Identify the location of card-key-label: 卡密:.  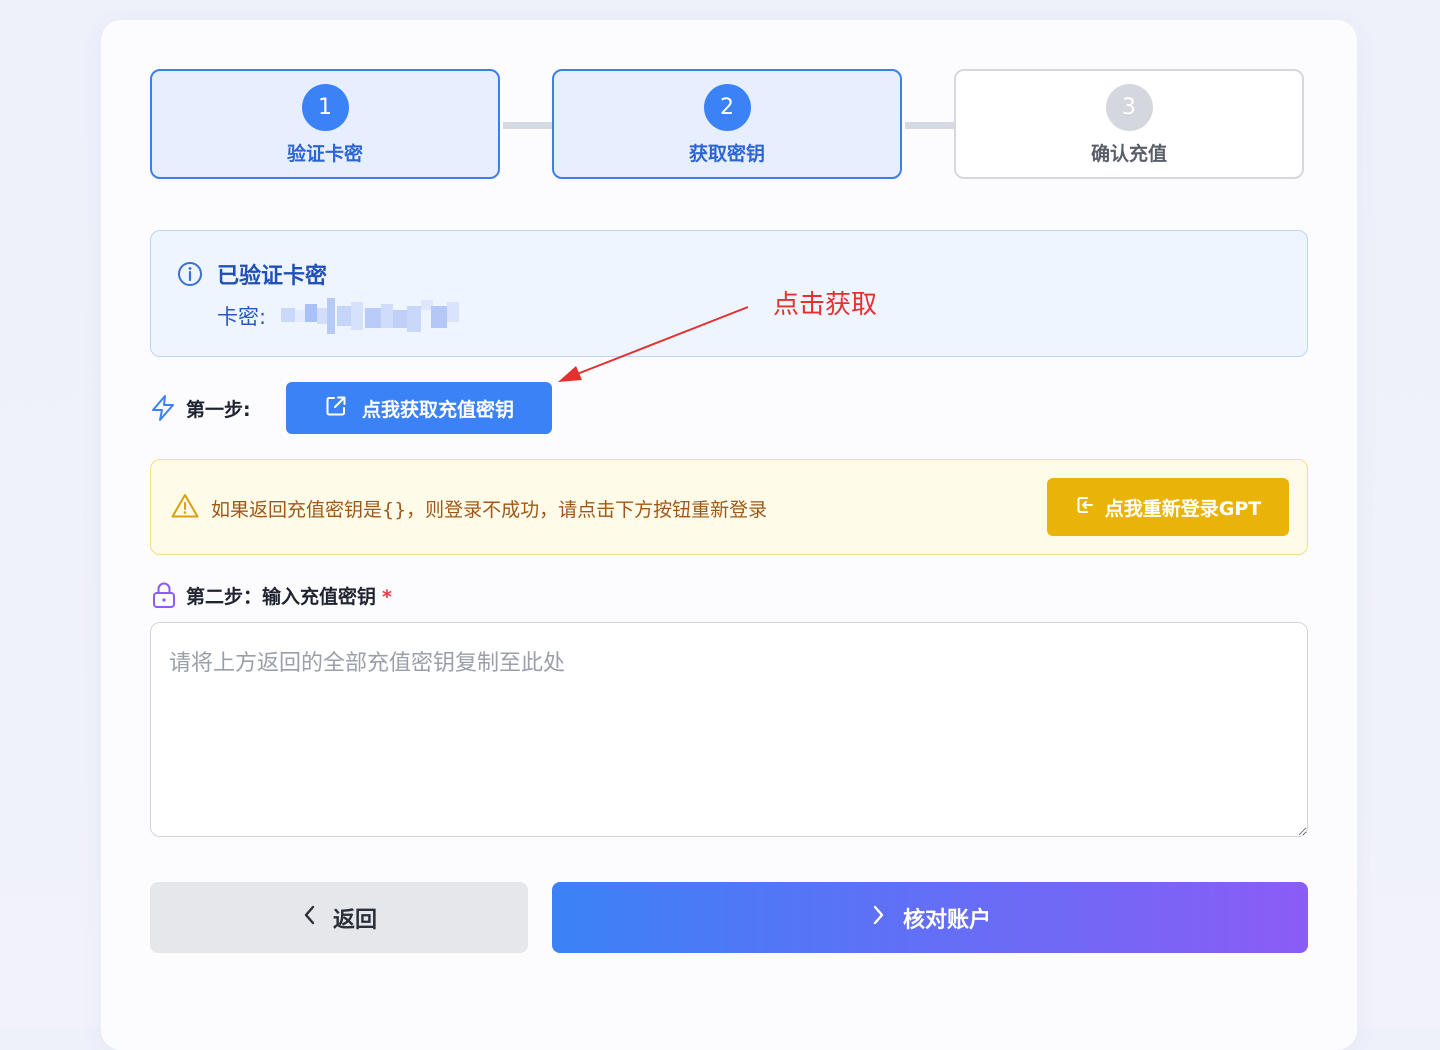
(242, 317).